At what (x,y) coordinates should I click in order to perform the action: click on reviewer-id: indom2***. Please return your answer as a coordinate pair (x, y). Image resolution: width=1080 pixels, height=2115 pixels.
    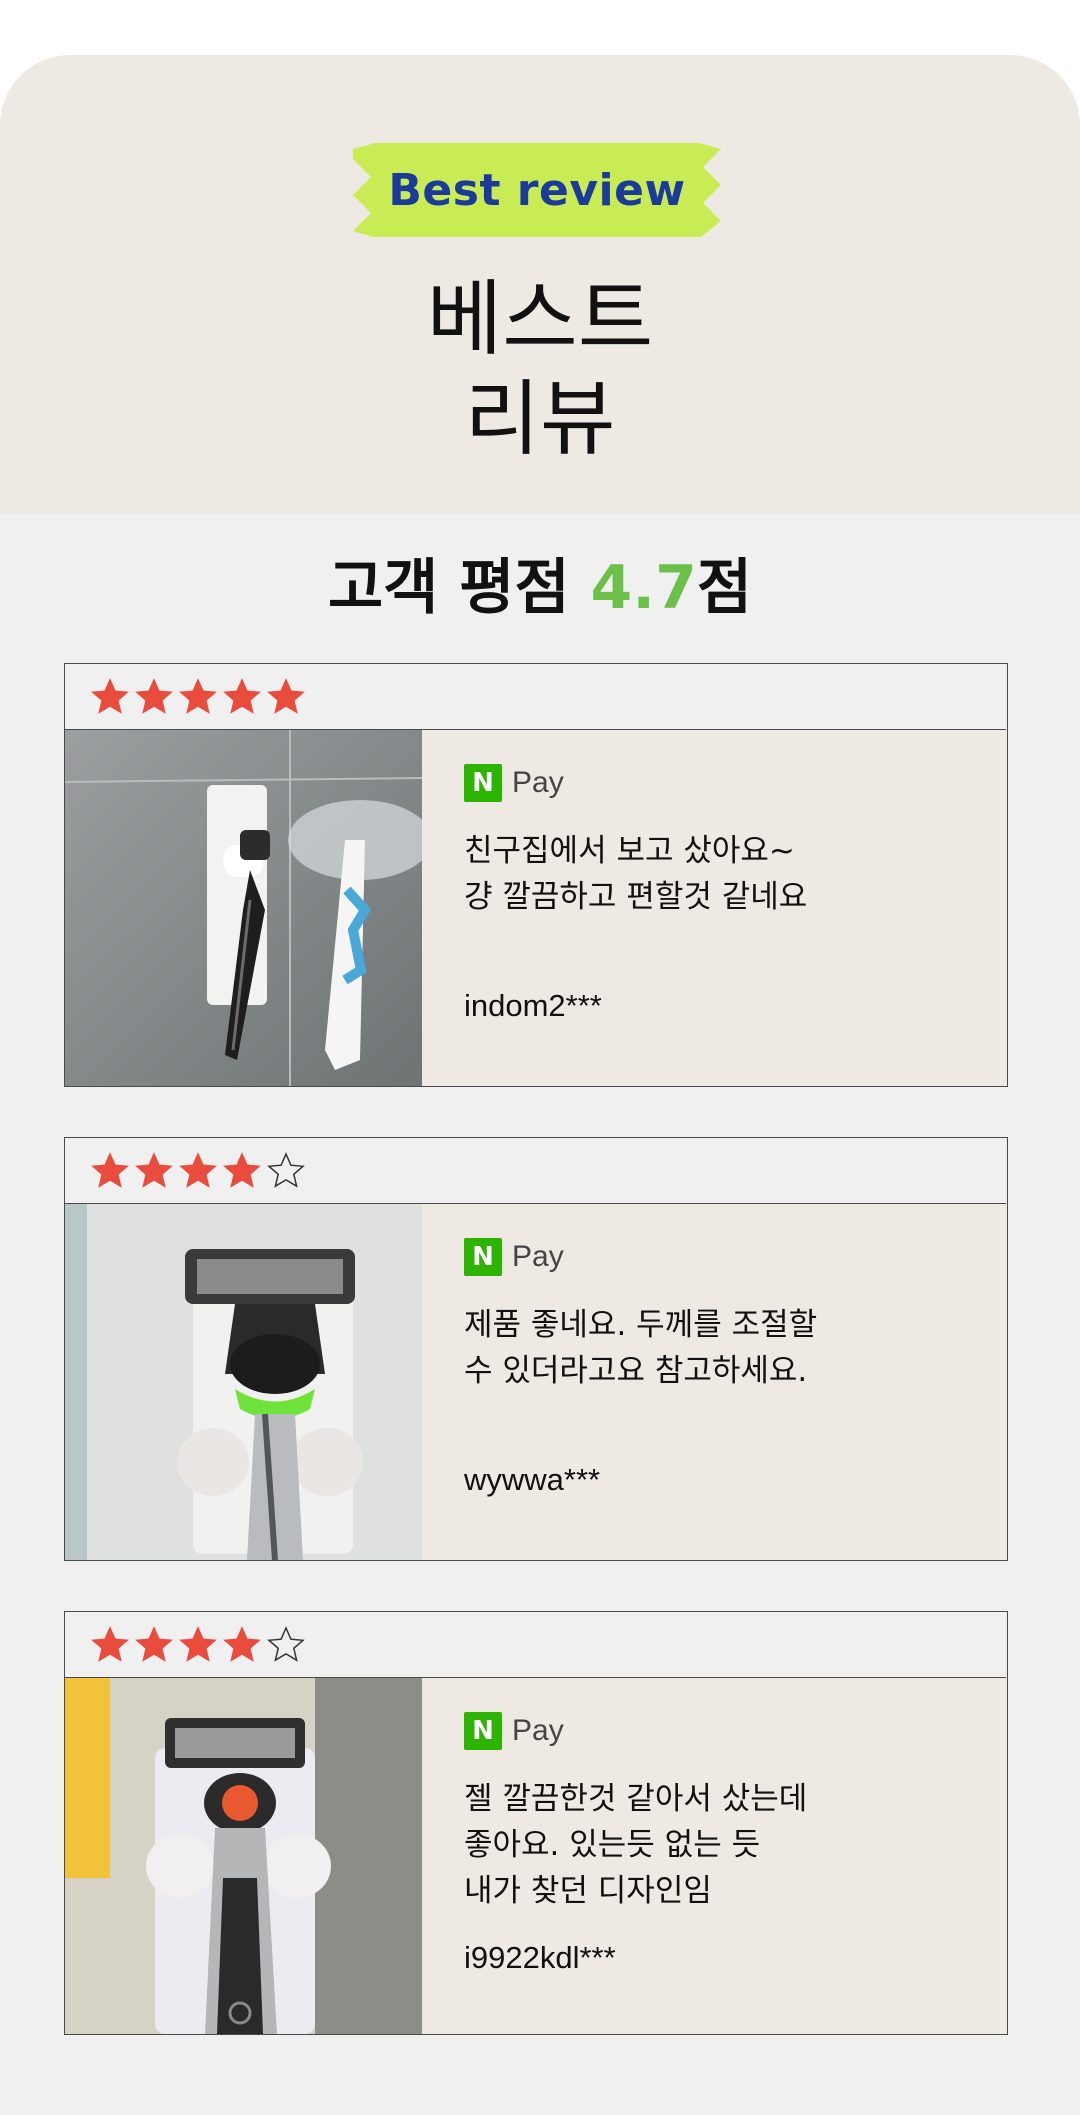
    Looking at the image, I should click on (533, 1005).